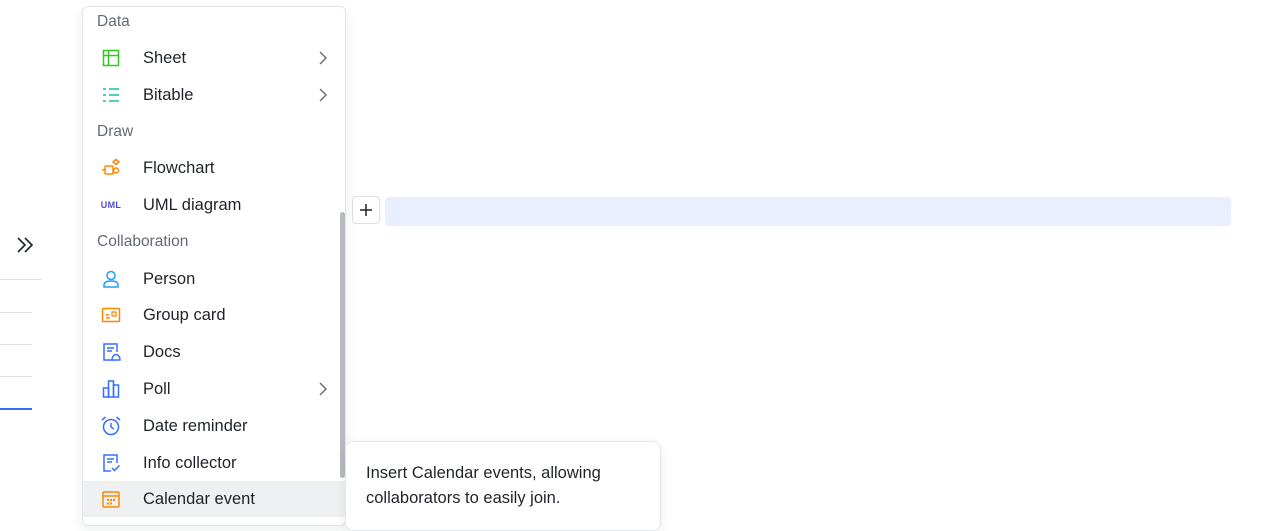  I want to click on section-title-data: Data, so click(113, 21).